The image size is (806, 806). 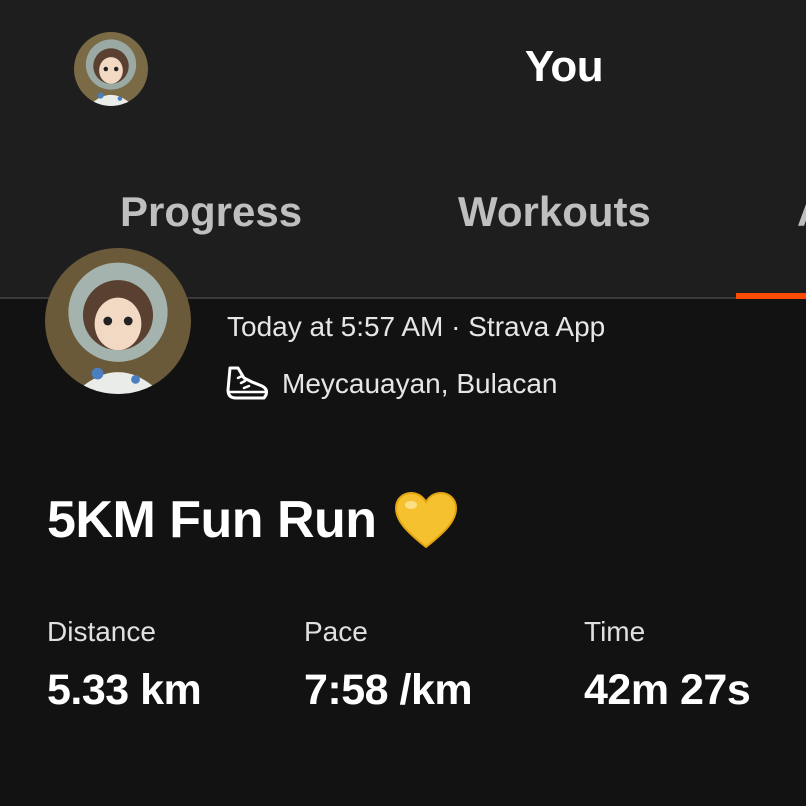 I want to click on stat-pace-value: 7:58 /km, so click(x=388, y=690).